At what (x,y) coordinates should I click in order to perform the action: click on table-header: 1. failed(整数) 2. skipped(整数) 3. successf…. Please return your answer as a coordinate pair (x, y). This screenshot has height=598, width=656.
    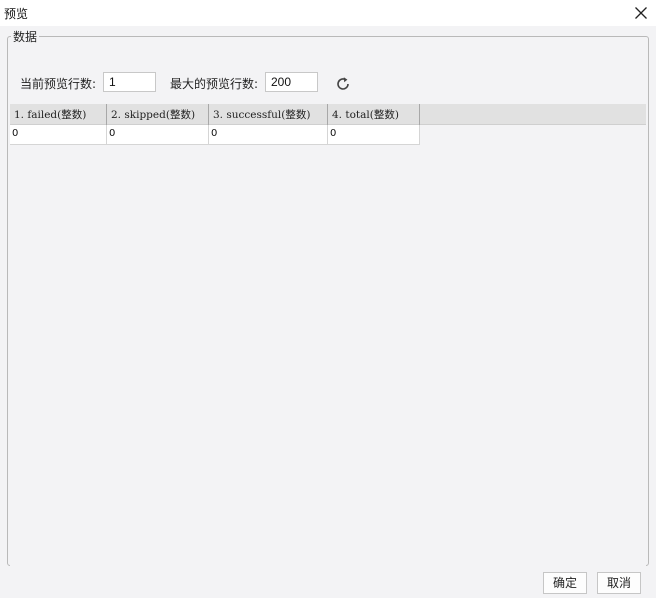
    Looking at the image, I should click on (328, 114).